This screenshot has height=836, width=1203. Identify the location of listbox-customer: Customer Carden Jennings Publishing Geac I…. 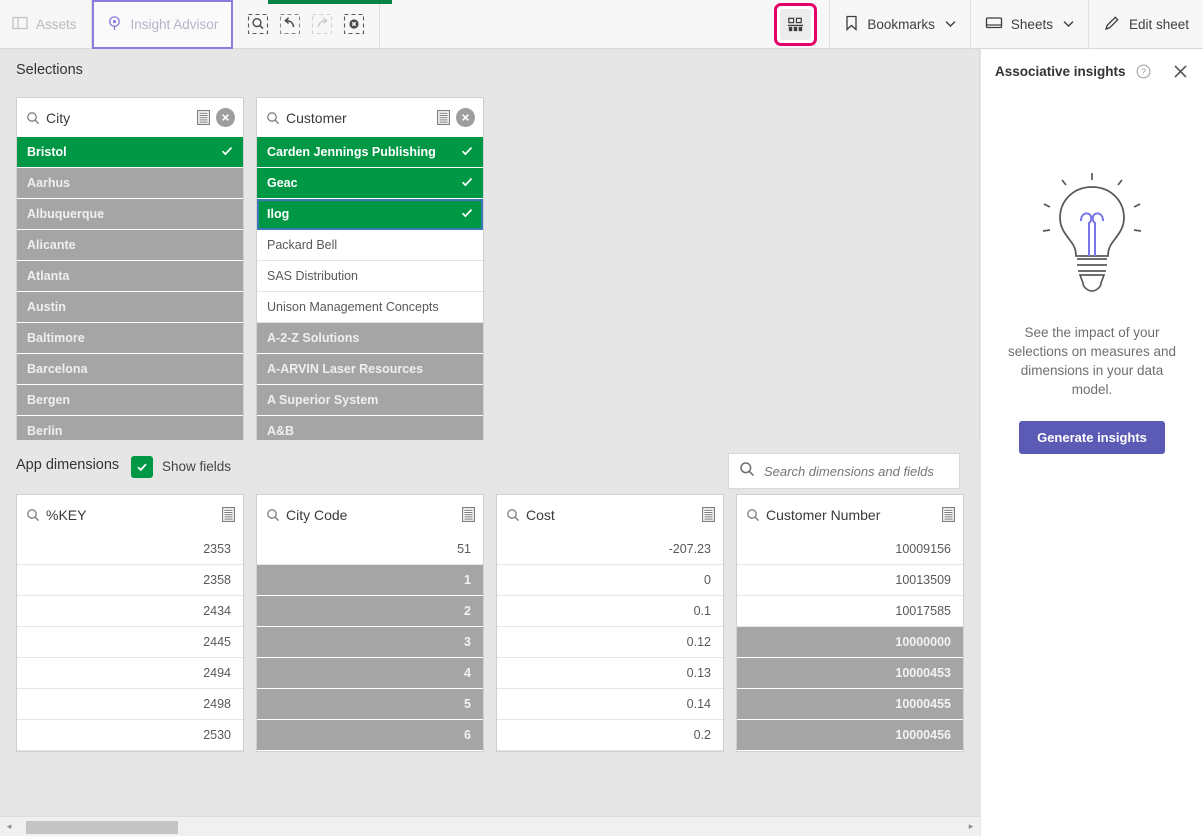
(370, 287).